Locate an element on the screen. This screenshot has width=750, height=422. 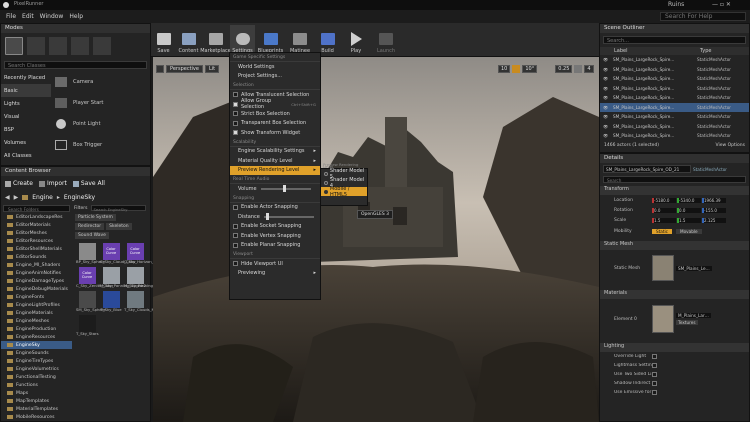
folder-item: EngineMeshes is located at coordinates (36, 321).